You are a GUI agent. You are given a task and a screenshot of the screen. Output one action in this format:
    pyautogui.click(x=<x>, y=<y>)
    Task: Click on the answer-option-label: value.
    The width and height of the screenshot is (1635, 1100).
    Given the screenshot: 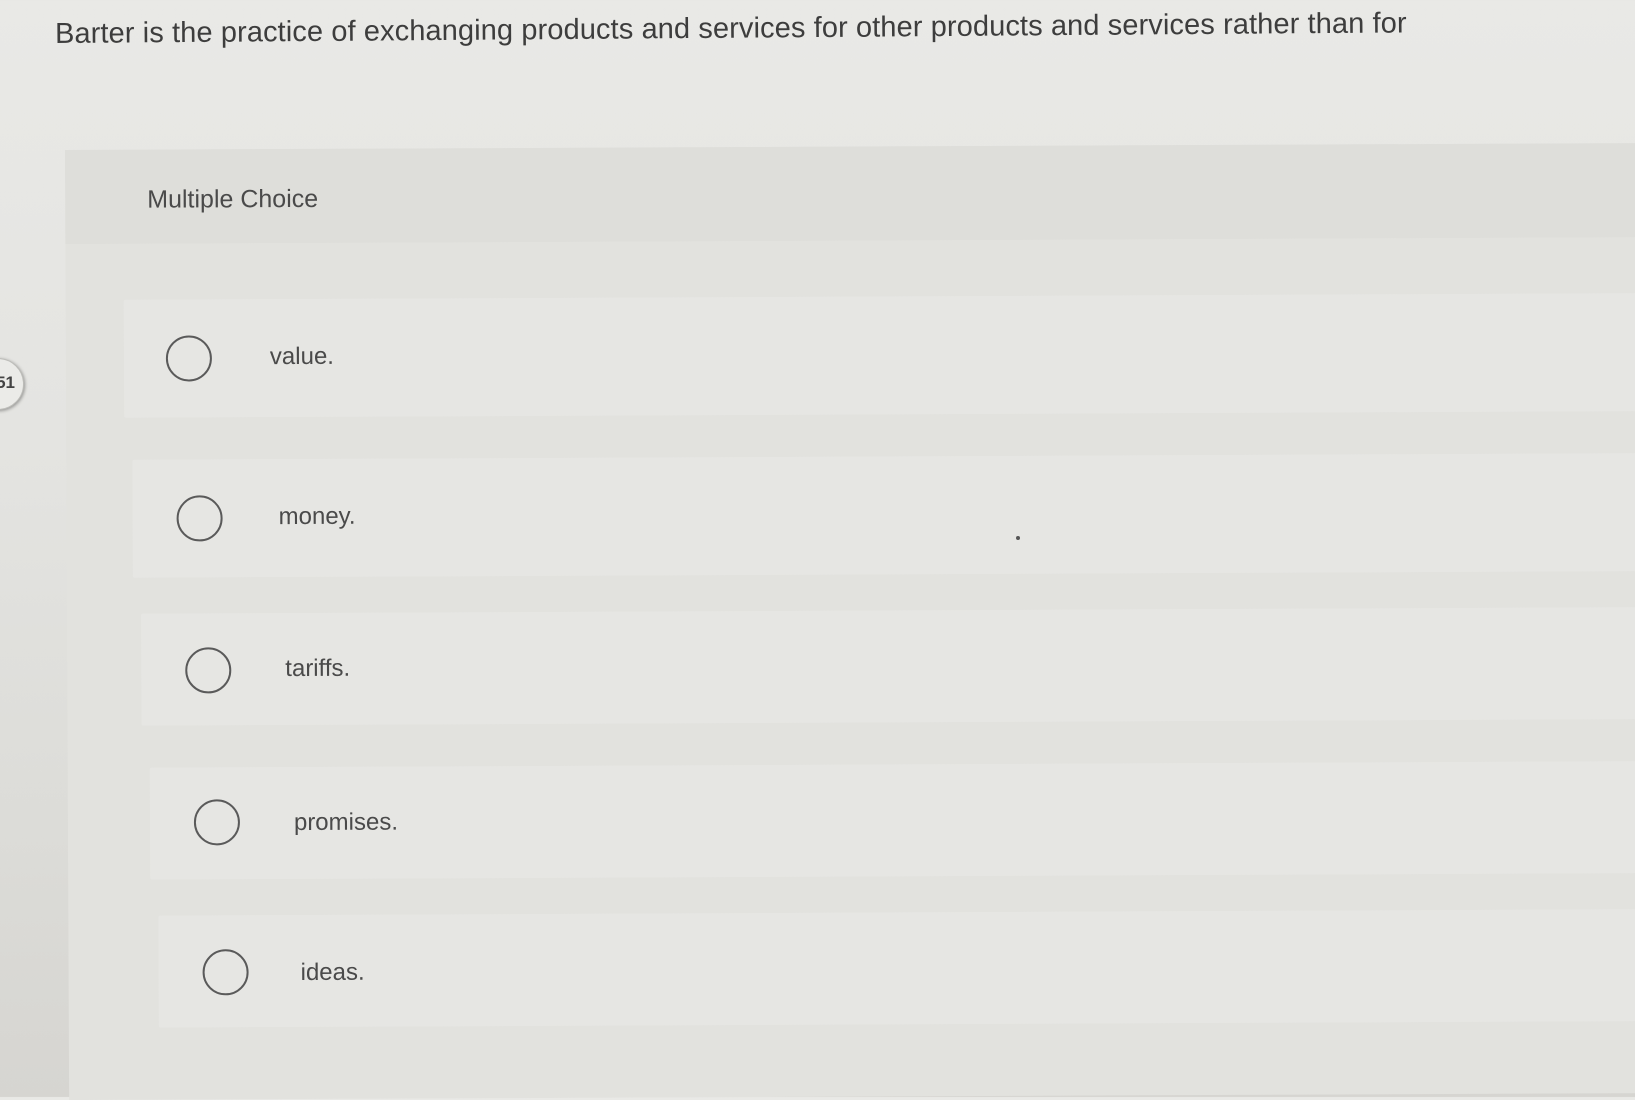 What is the action you would take?
    pyautogui.click(x=302, y=356)
    